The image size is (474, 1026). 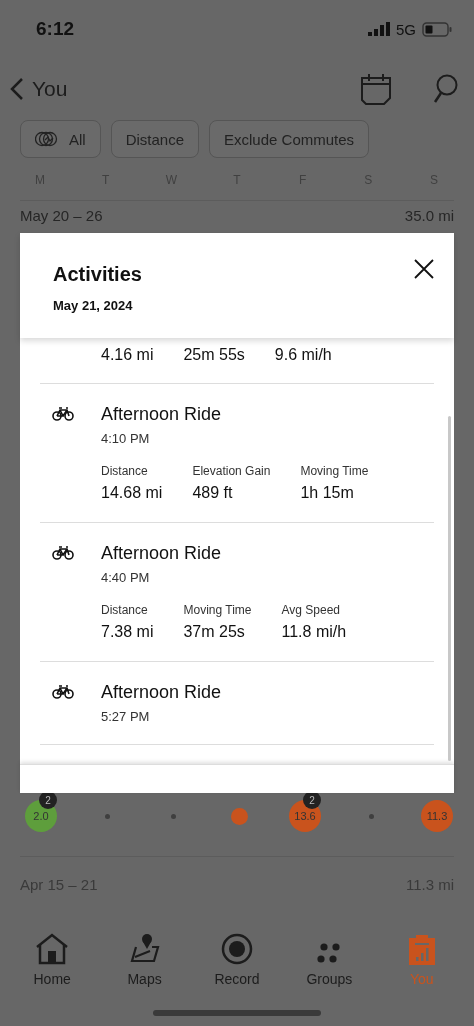 What do you see at coordinates (214, 632) in the screenshot?
I see `stat-value: 37m 25s` at bounding box center [214, 632].